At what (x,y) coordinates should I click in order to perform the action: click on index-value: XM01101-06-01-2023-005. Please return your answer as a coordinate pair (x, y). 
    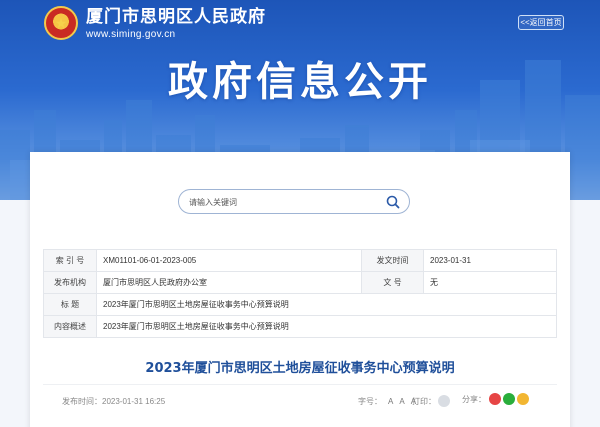
    Looking at the image, I should click on (229, 260).